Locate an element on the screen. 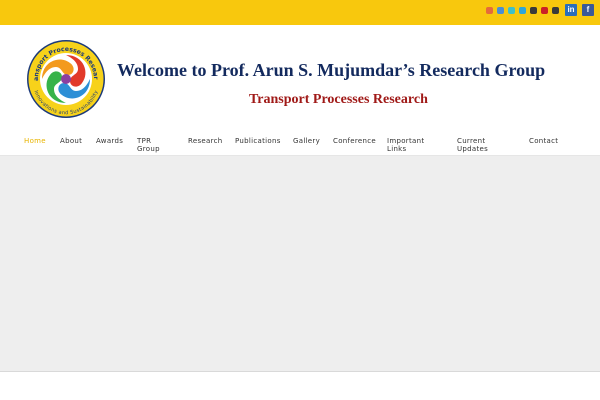  blogger-icon is located at coordinates (500, 10).